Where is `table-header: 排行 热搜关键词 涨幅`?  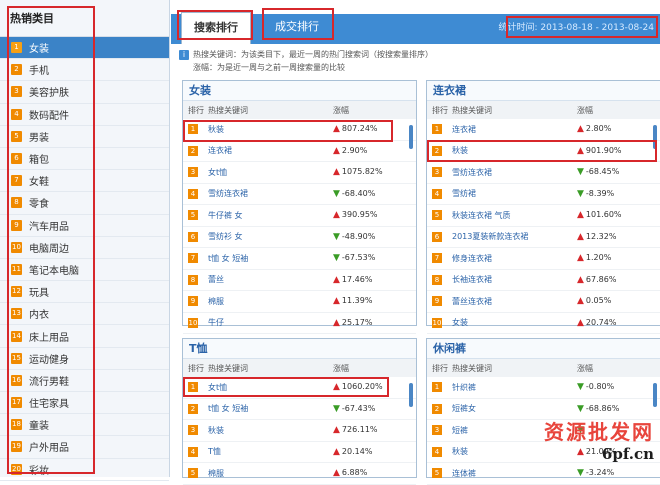 table-header: 排行 热搜关键词 涨幅 is located at coordinates (543, 368).